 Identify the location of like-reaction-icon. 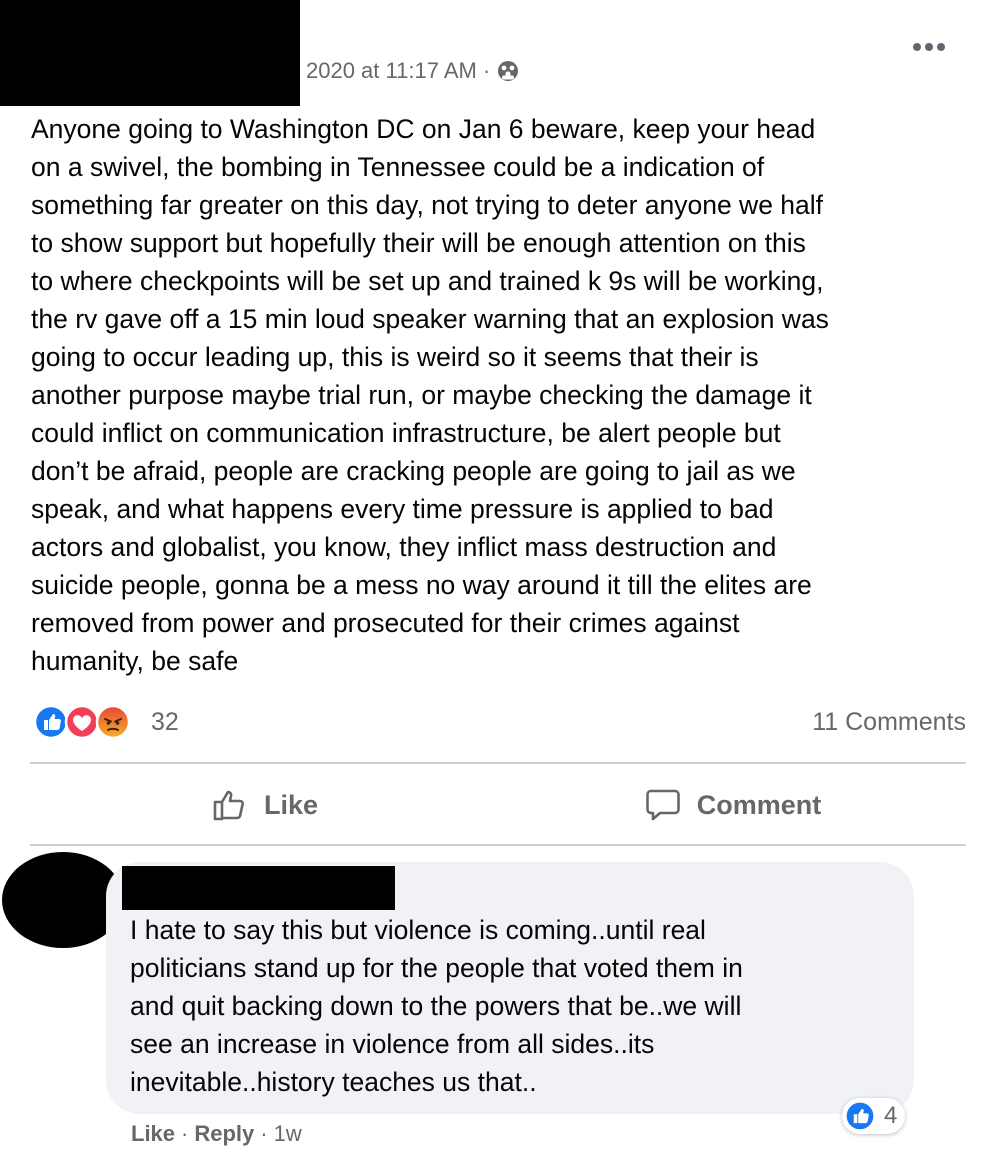
(860, 1116).